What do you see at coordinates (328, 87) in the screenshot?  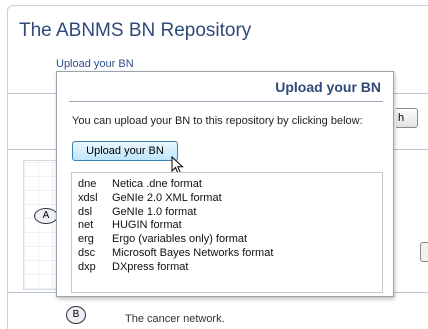 I see `popup-title: Upload your BN` at bounding box center [328, 87].